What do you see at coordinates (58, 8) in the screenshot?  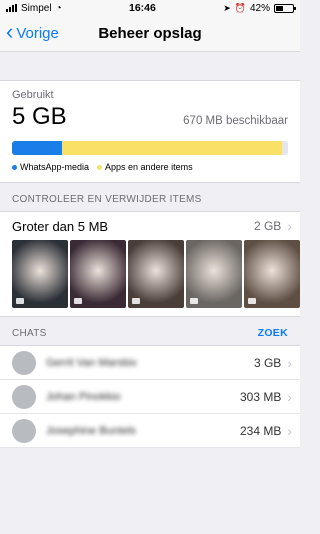 I see `wifi-icon: ◔` at bounding box center [58, 8].